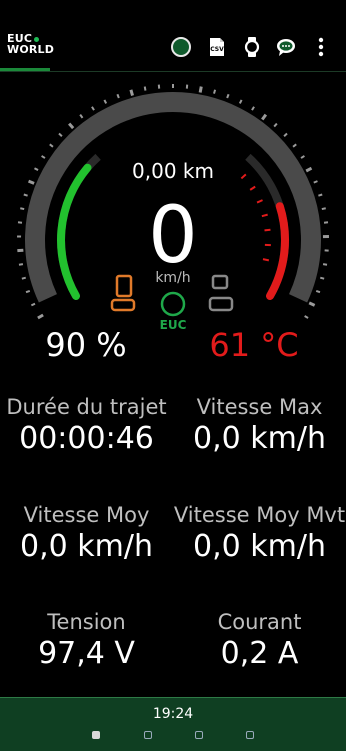 Image resolution: width=346 pixels, height=751 pixels. I want to click on stat-average-moving-speed: Vitesse Moy Mvt 0,0 km/h, so click(259, 533).